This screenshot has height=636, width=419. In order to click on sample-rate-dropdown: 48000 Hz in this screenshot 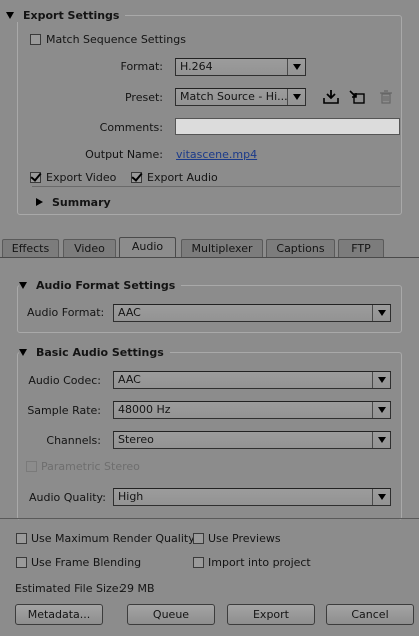, I will do `click(252, 410)`.